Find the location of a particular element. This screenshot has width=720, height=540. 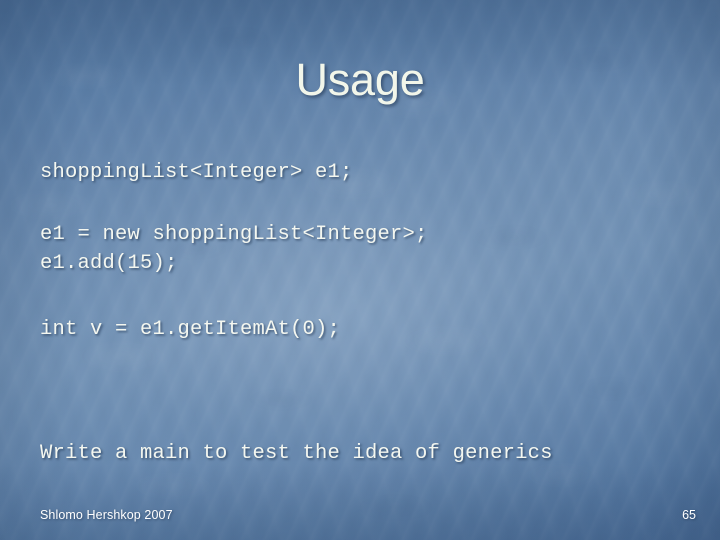

slide-title: Usage is located at coordinates (360, 79).